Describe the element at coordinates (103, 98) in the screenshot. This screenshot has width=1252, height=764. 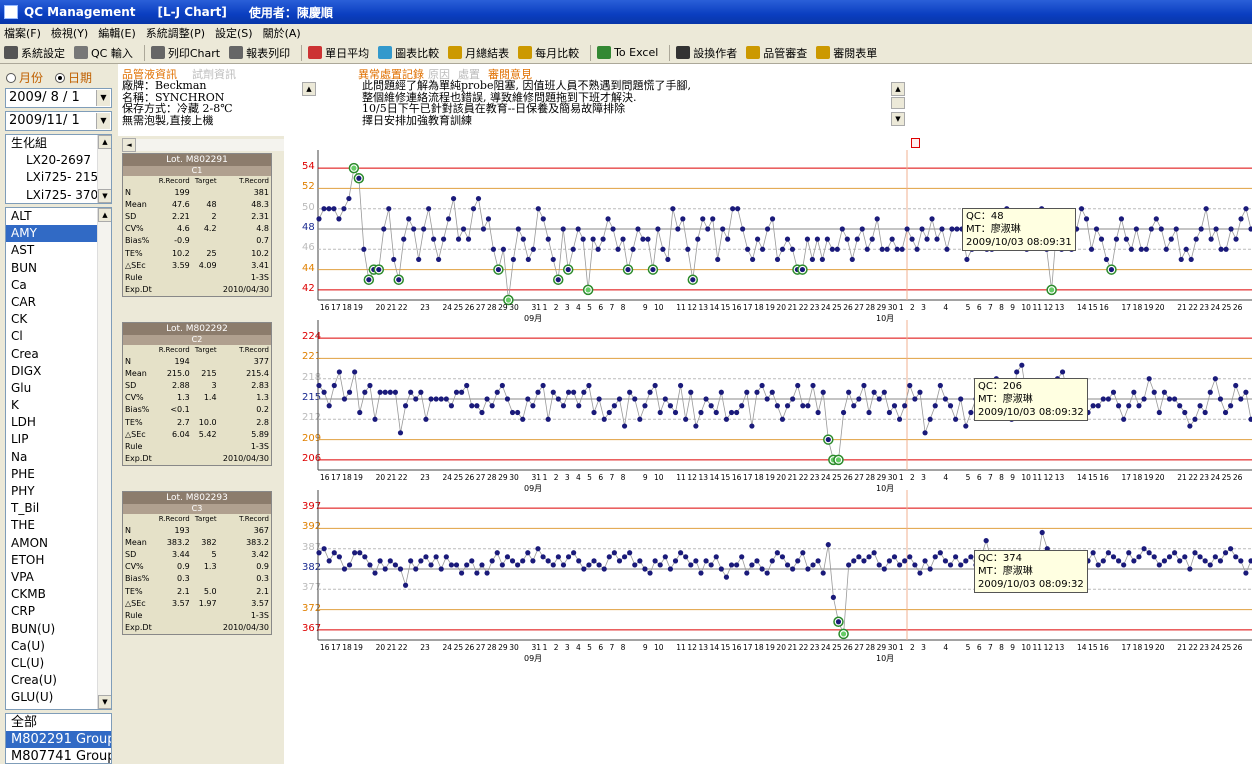
I see `chevron-down-icon: ▼` at that location.